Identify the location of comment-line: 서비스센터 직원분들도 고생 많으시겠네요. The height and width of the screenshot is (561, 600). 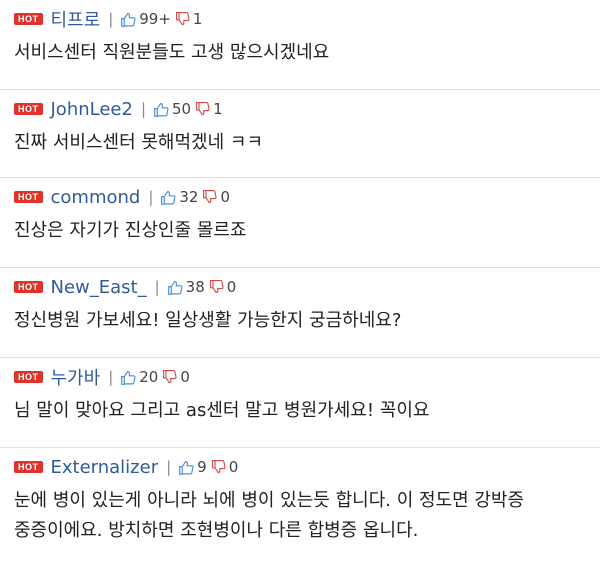
(172, 52).